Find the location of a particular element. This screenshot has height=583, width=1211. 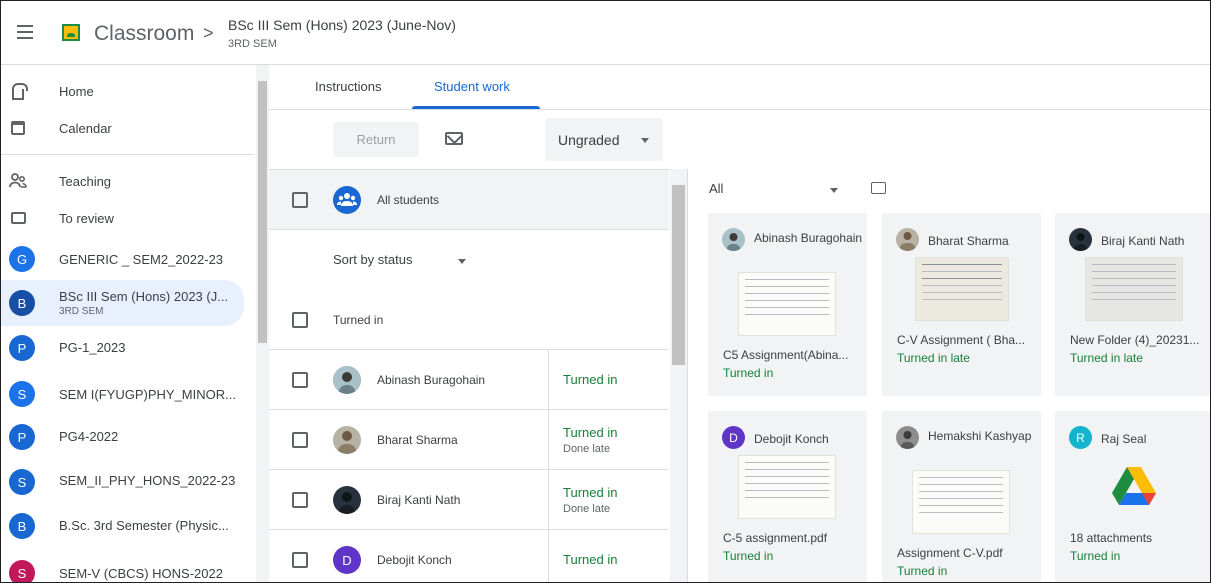

app-name: Classroom is located at coordinates (144, 34).